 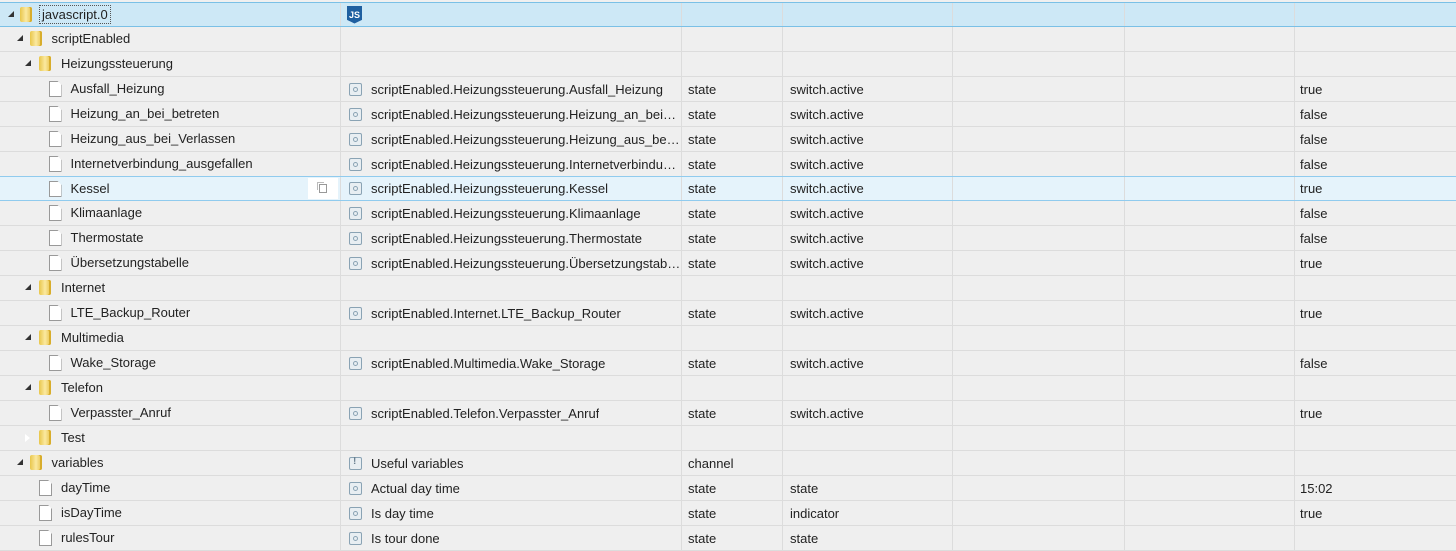 I want to click on tree-row: Telefon, so click(x=728, y=388).